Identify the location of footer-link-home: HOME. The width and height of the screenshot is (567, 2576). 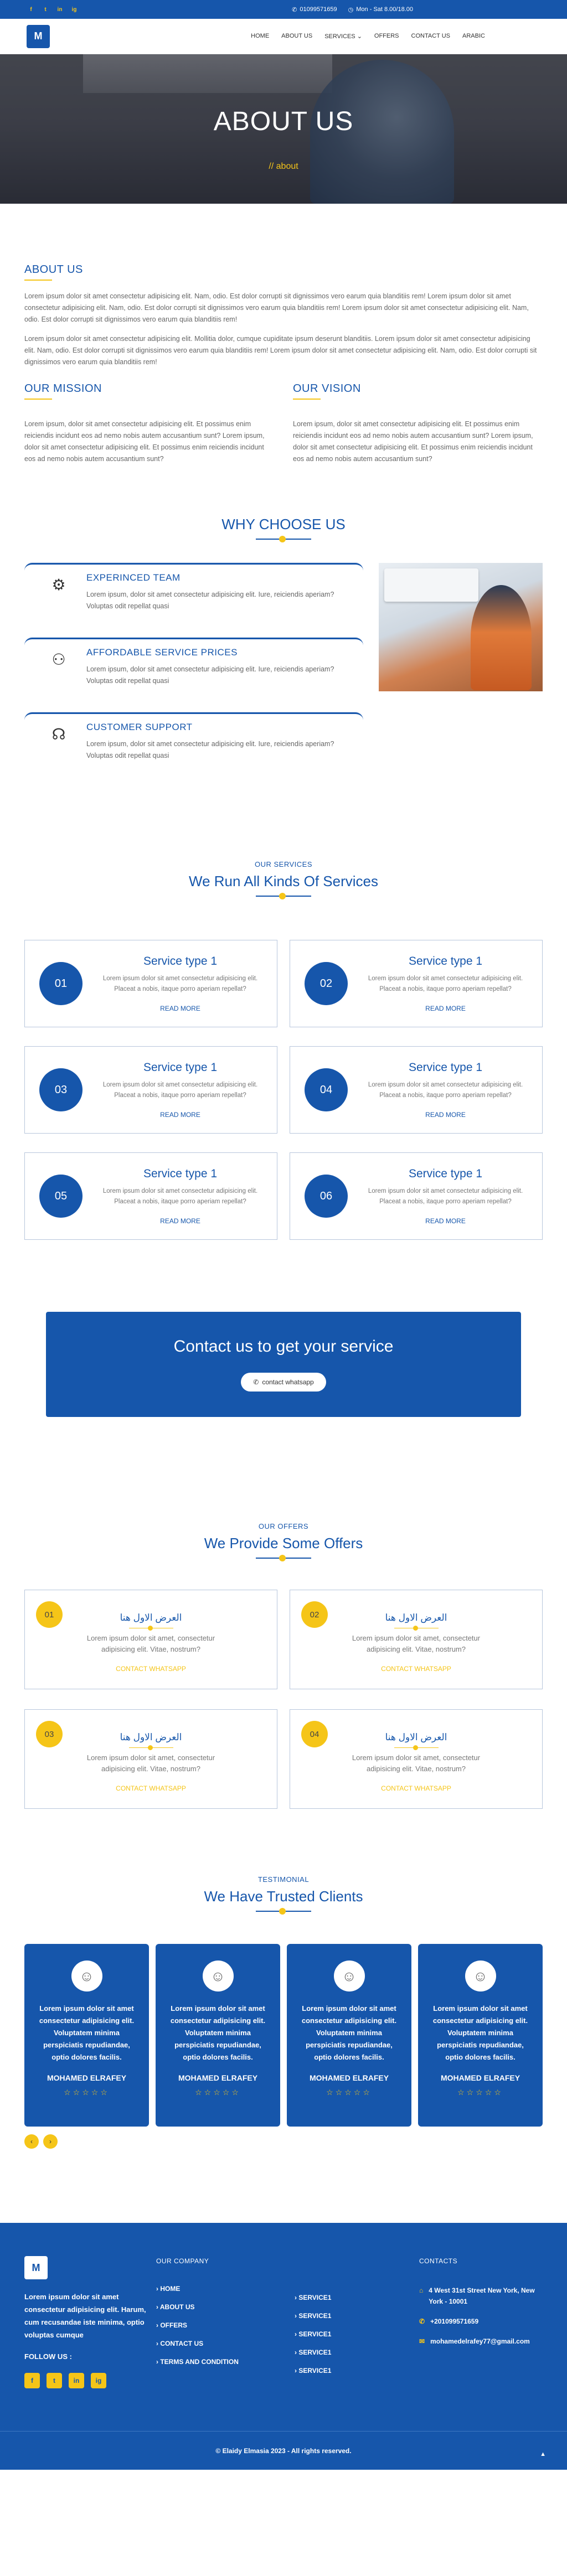
(225, 2289).